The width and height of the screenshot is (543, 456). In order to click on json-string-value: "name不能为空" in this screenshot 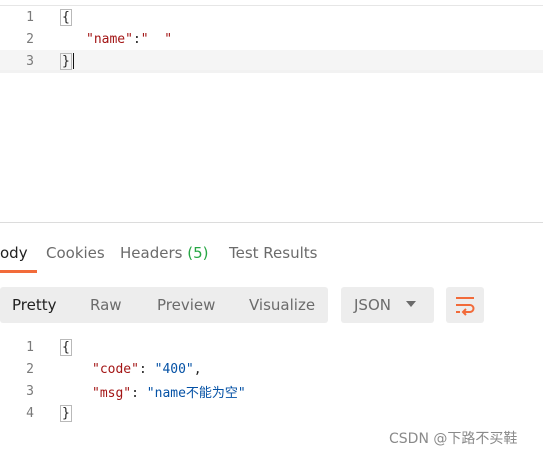, I will do `click(196, 393)`.